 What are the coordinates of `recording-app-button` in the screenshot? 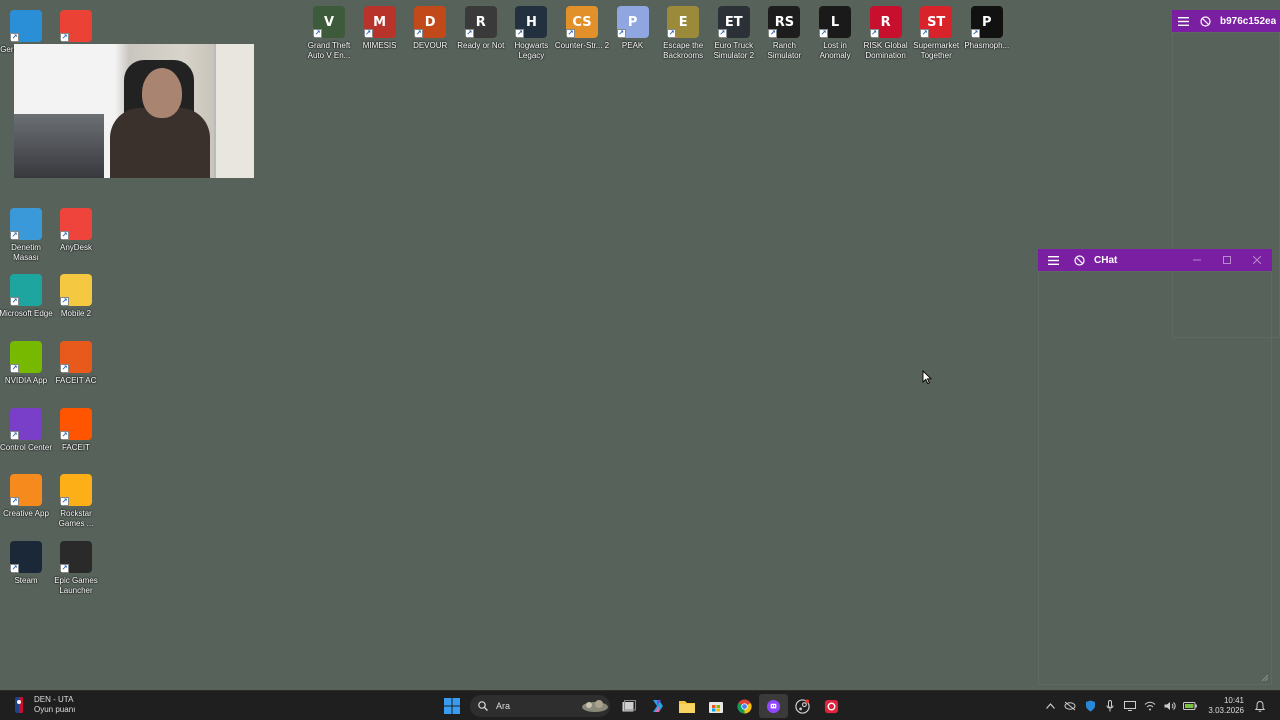 It's located at (831, 706).